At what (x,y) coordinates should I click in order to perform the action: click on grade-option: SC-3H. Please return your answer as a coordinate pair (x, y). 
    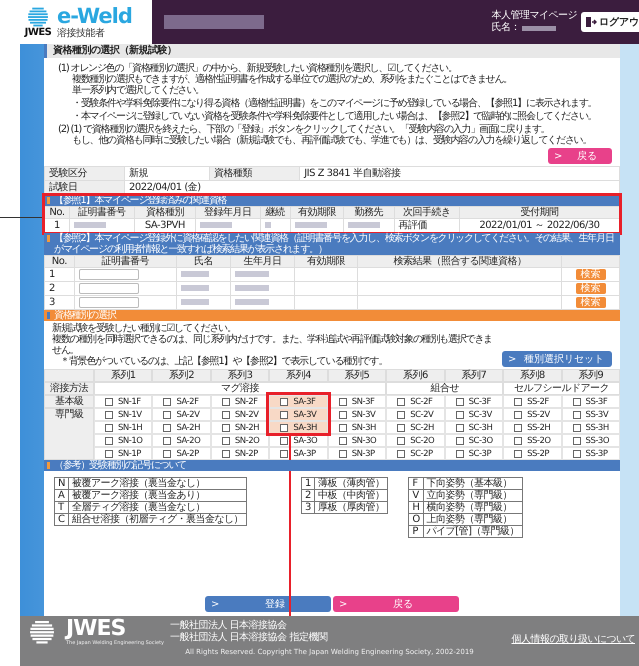
    Looking at the image, I should click on (474, 427).